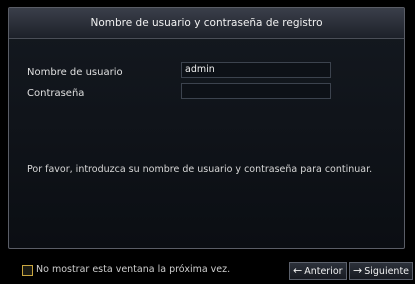  Describe the element at coordinates (75, 72) in the screenshot. I see `username-label: Nombre de usuario` at that location.